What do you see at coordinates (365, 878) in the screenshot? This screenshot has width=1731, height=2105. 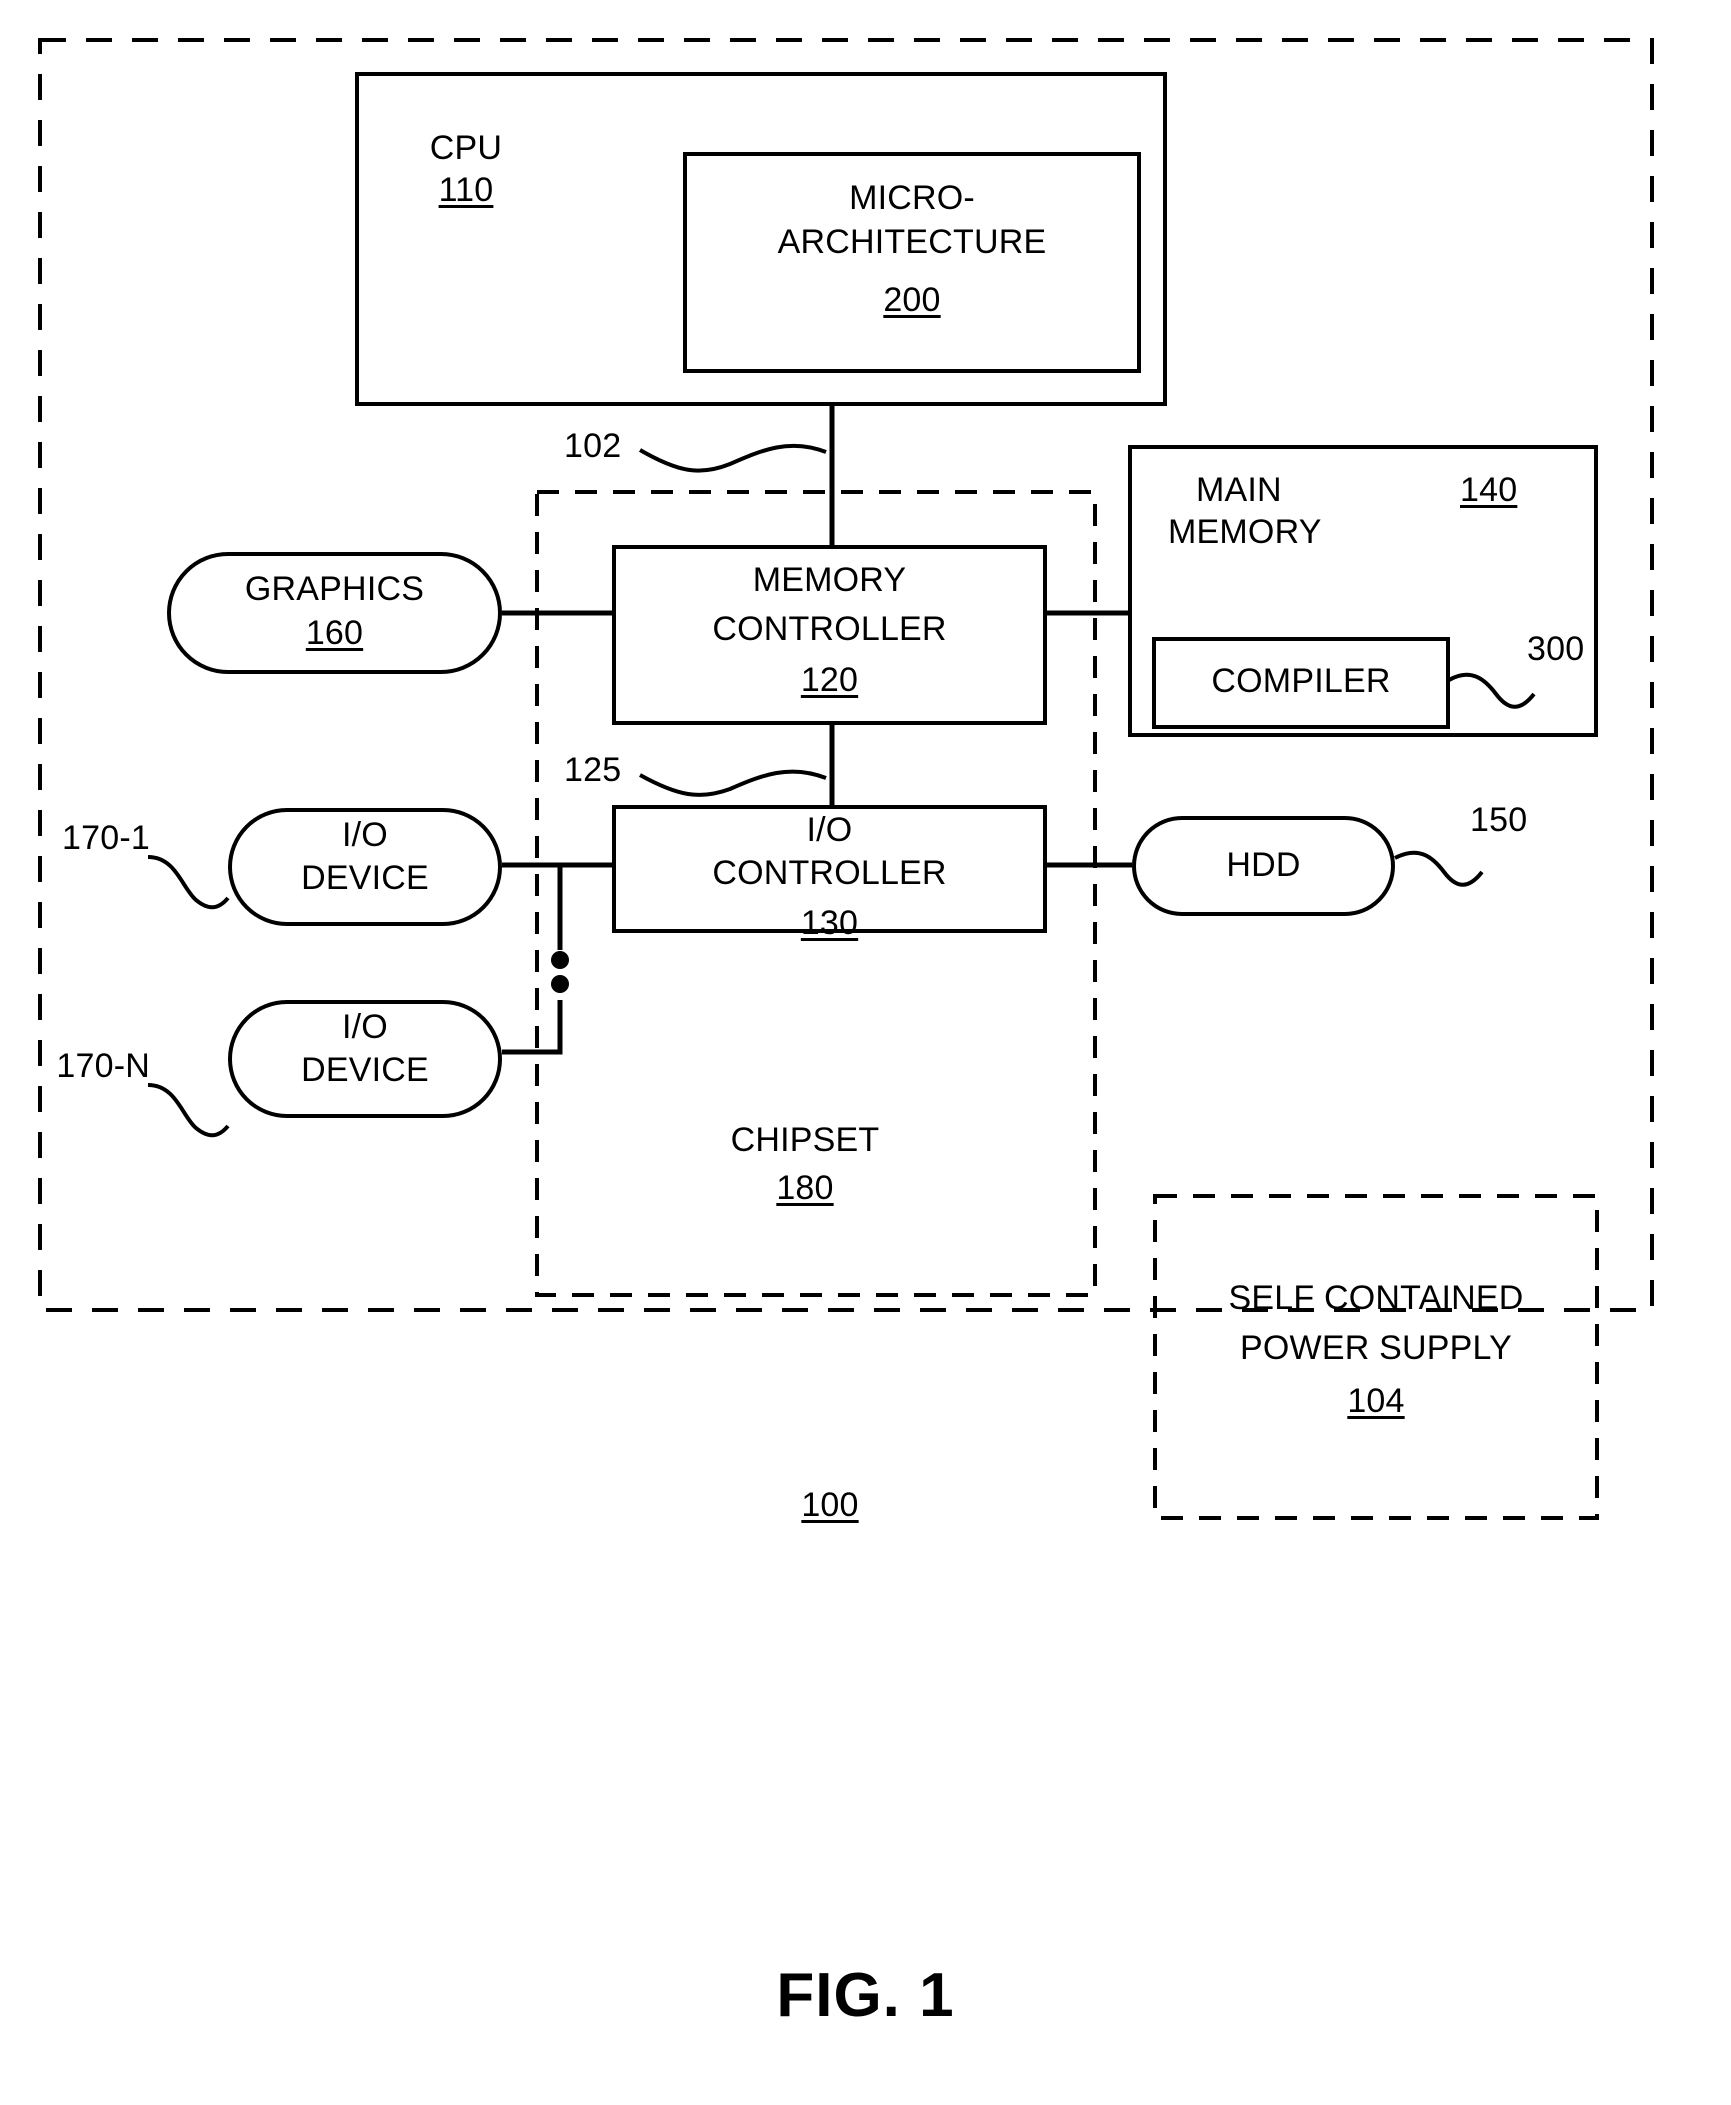 I see `io-device-1-label-line2: DEVICE` at bounding box center [365, 878].